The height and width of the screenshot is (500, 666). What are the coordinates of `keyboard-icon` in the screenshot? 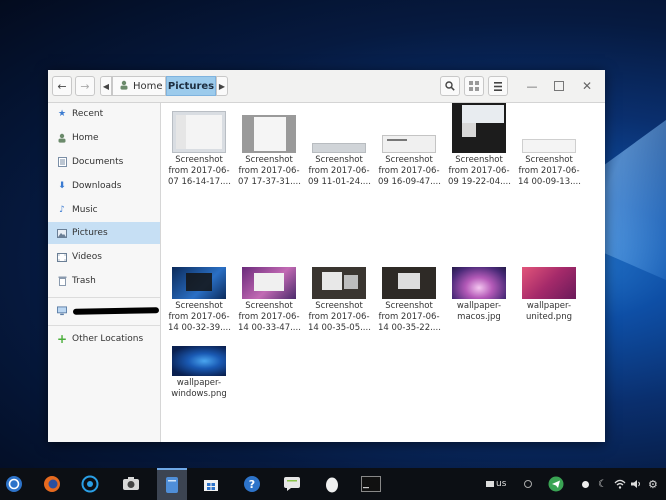 It's located at (490, 484).